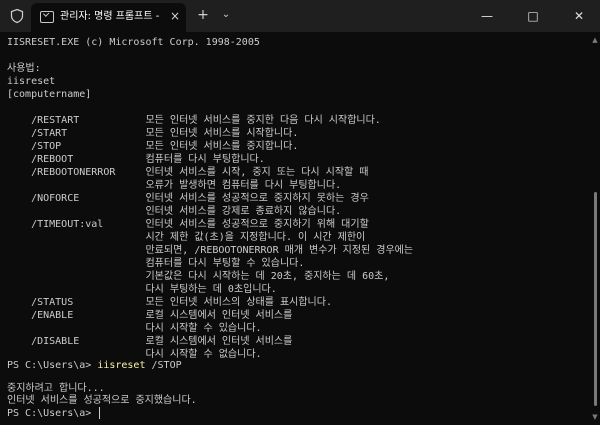 This screenshot has width=600, height=425. Describe the element at coordinates (174, 185) in the screenshot. I see `output-line: 오류가 발생하면 컴퓨터를 다시 부팅합니다.` at that location.